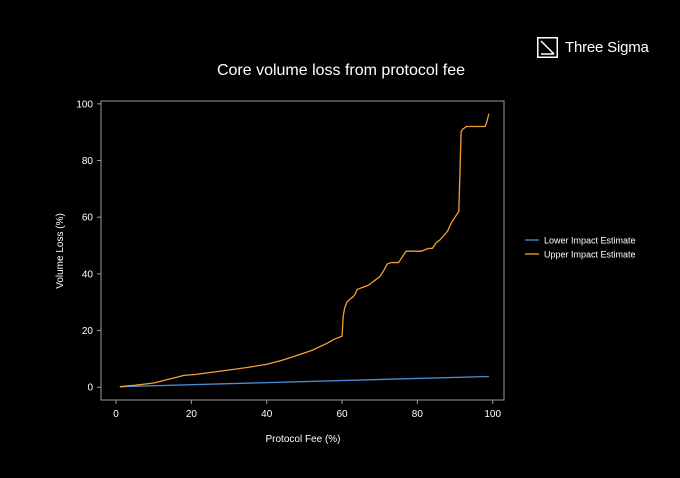 The width and height of the screenshot is (680, 478). Describe the element at coordinates (590, 241) in the screenshot. I see `legend-label: Lower Impact Estimate` at that location.